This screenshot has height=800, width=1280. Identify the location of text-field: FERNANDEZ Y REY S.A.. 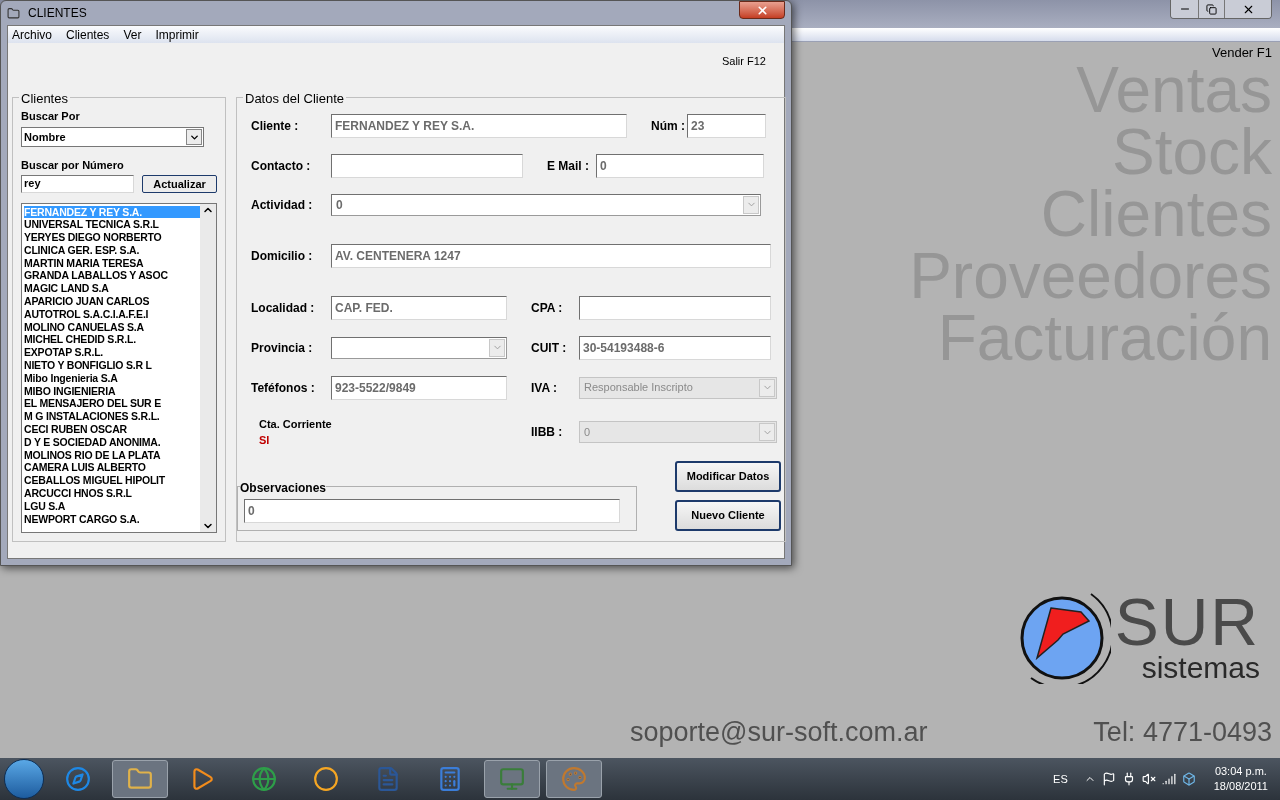
(479, 125).